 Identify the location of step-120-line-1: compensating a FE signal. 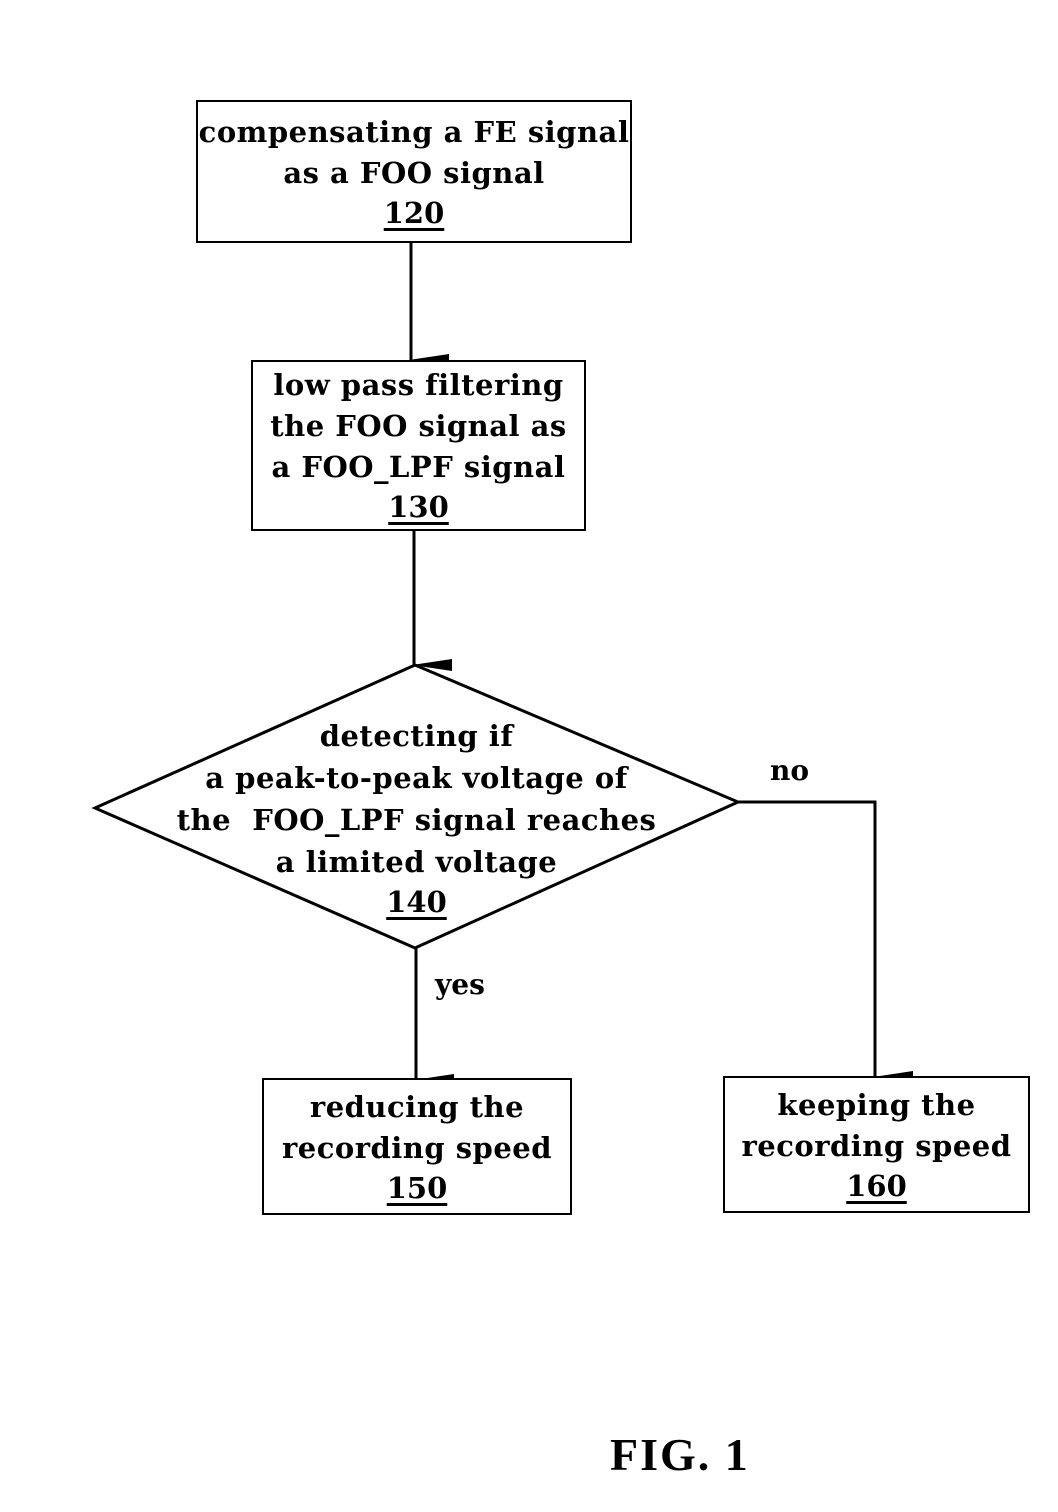
(414, 131).